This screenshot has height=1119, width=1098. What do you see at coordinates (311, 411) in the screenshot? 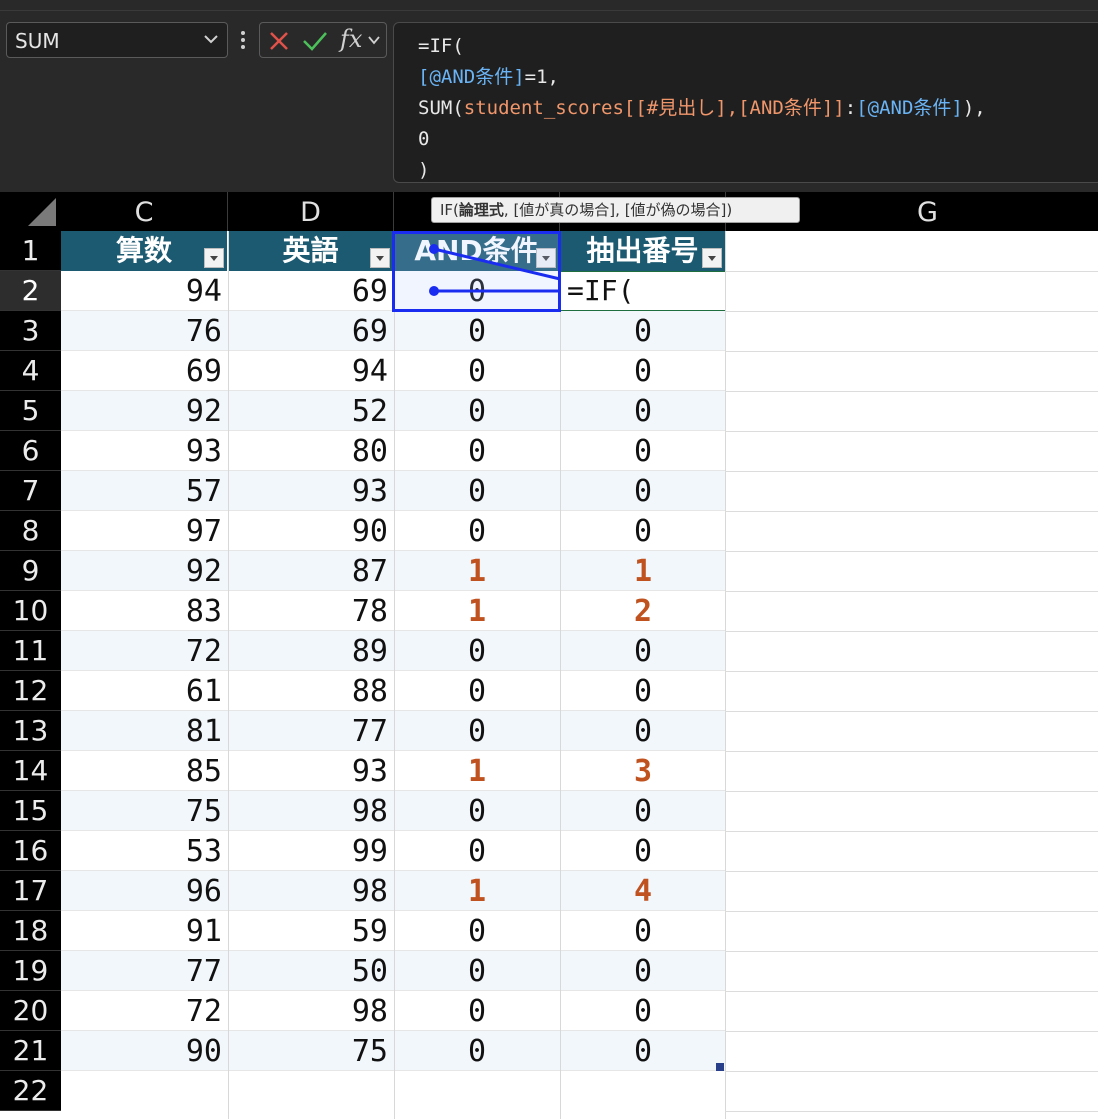
I see `cell-english: 52` at bounding box center [311, 411].